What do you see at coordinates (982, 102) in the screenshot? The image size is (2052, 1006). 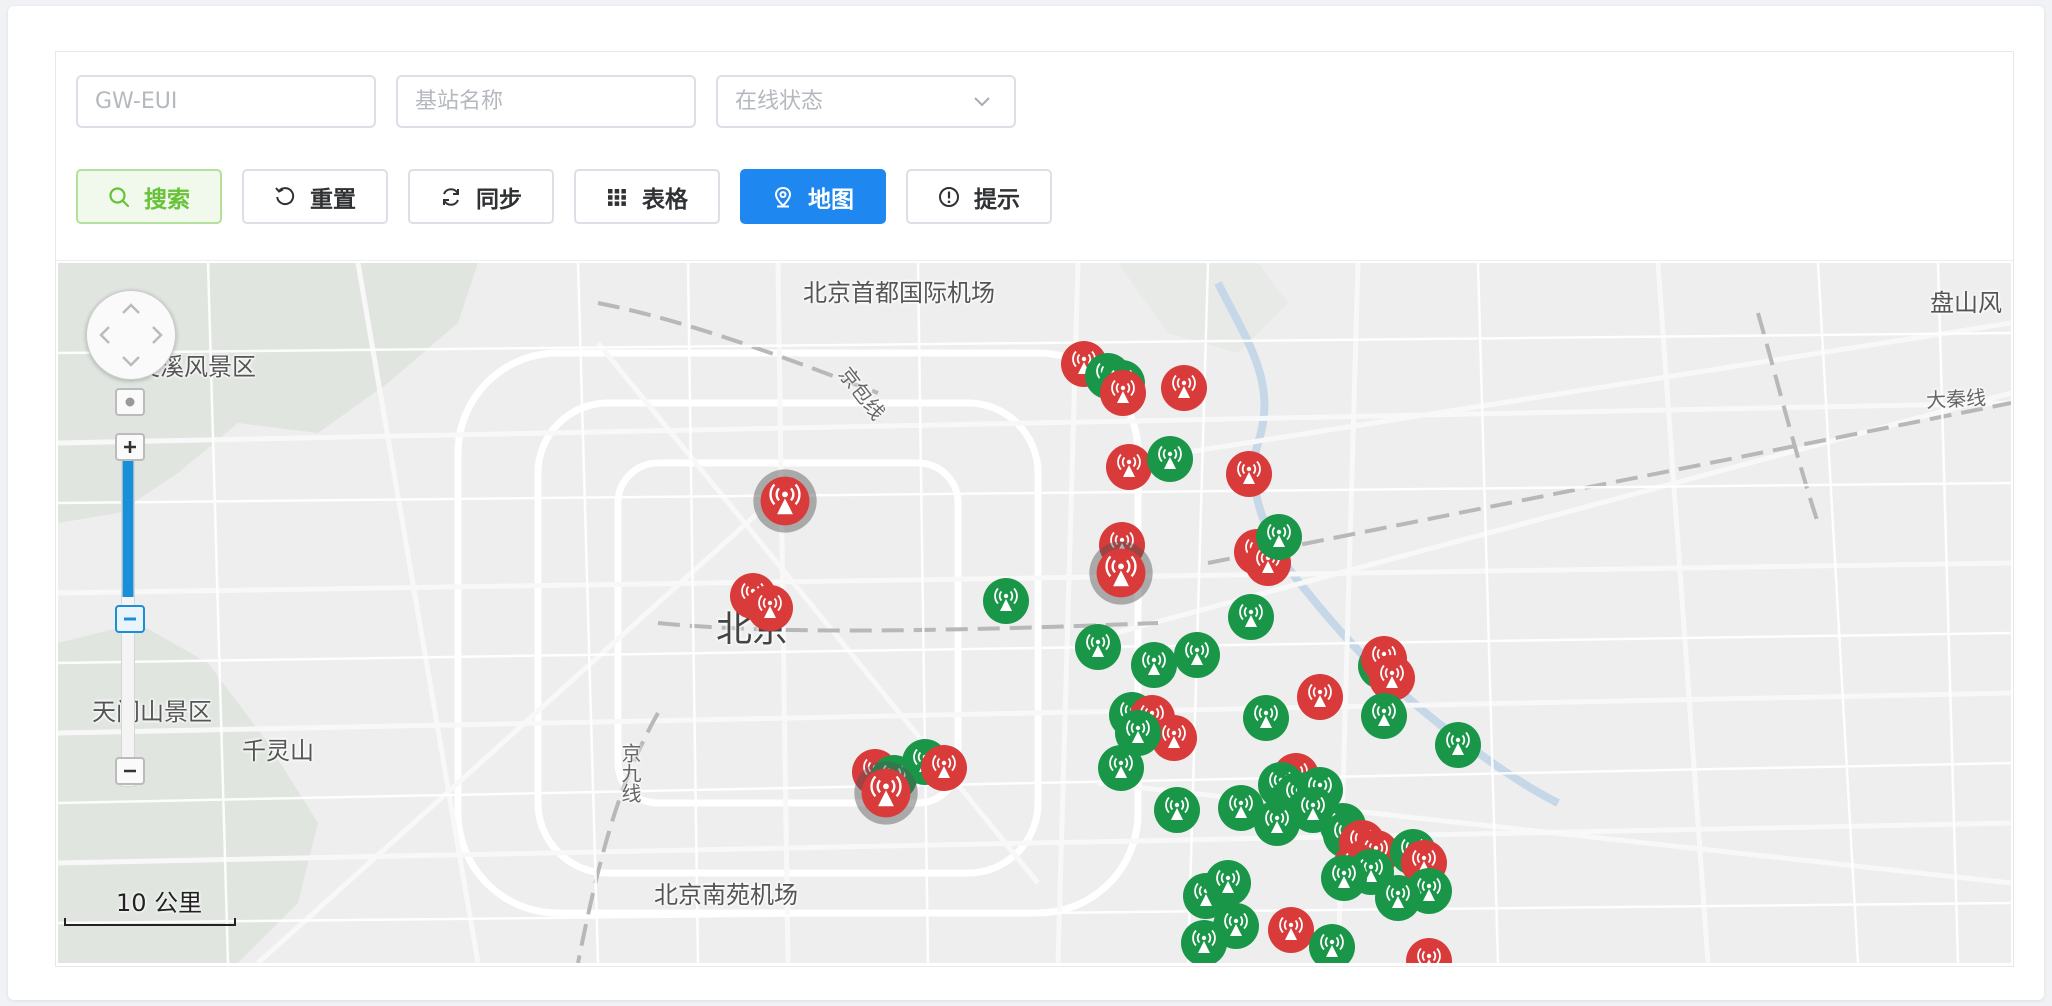 I see `chevron-down-icon` at bounding box center [982, 102].